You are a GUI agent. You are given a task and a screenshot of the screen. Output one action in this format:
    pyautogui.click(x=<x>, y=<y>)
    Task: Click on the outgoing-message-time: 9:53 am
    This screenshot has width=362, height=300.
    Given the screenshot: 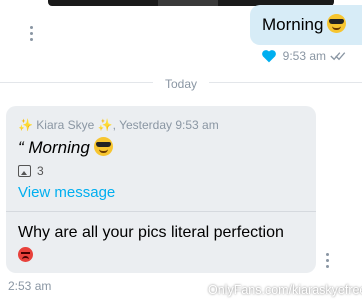 What is the action you would take?
    pyautogui.click(x=304, y=56)
    